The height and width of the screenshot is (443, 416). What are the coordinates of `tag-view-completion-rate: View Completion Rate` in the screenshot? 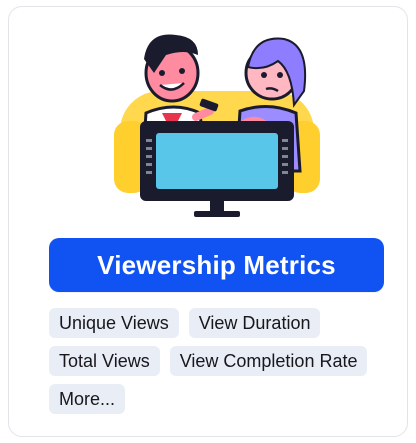 It's located at (268, 361).